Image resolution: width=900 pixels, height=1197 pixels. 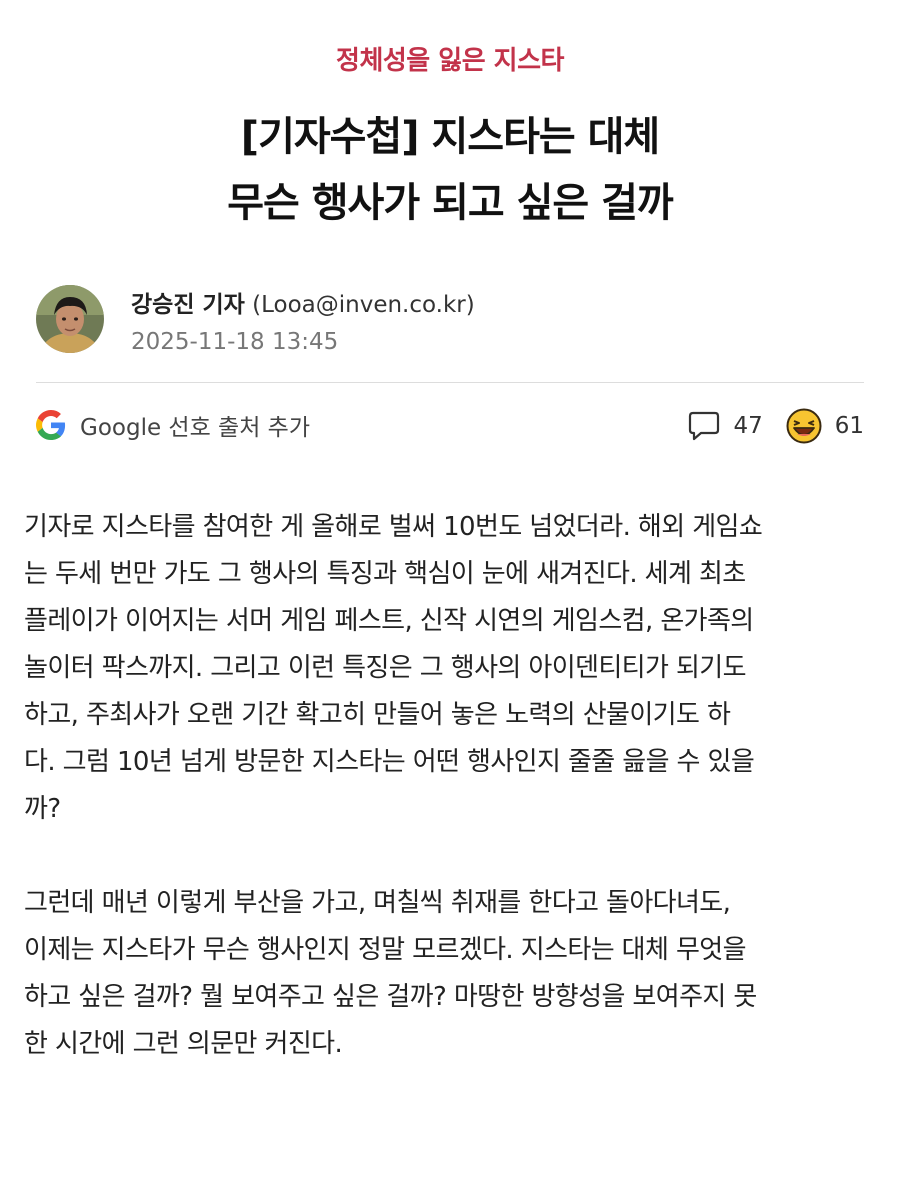 What do you see at coordinates (390, 997) in the screenshot?
I see `paragraph-line: 하고 싶은 걸까? 뭘 보여주고 싶은 걸까? 마땅한 방향성을 보여주지 못` at bounding box center [390, 997].